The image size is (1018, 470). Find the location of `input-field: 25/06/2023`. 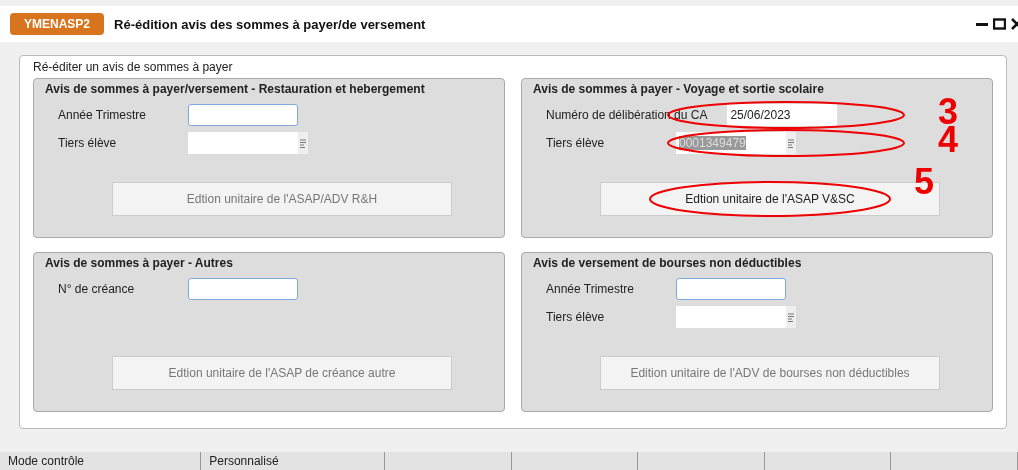

input-field: 25/06/2023 is located at coordinates (782, 115).